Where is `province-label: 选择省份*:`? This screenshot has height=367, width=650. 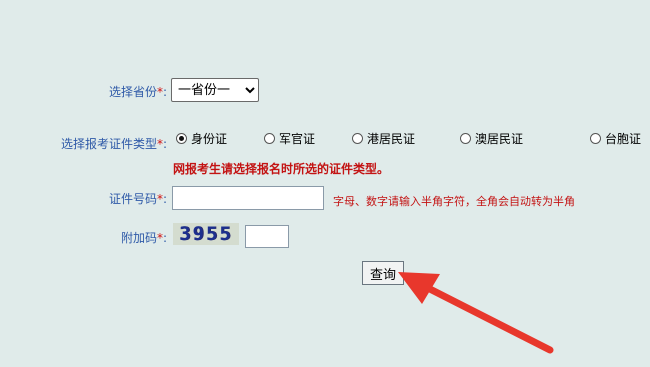 province-label: 选择省份*: is located at coordinates (113, 91).